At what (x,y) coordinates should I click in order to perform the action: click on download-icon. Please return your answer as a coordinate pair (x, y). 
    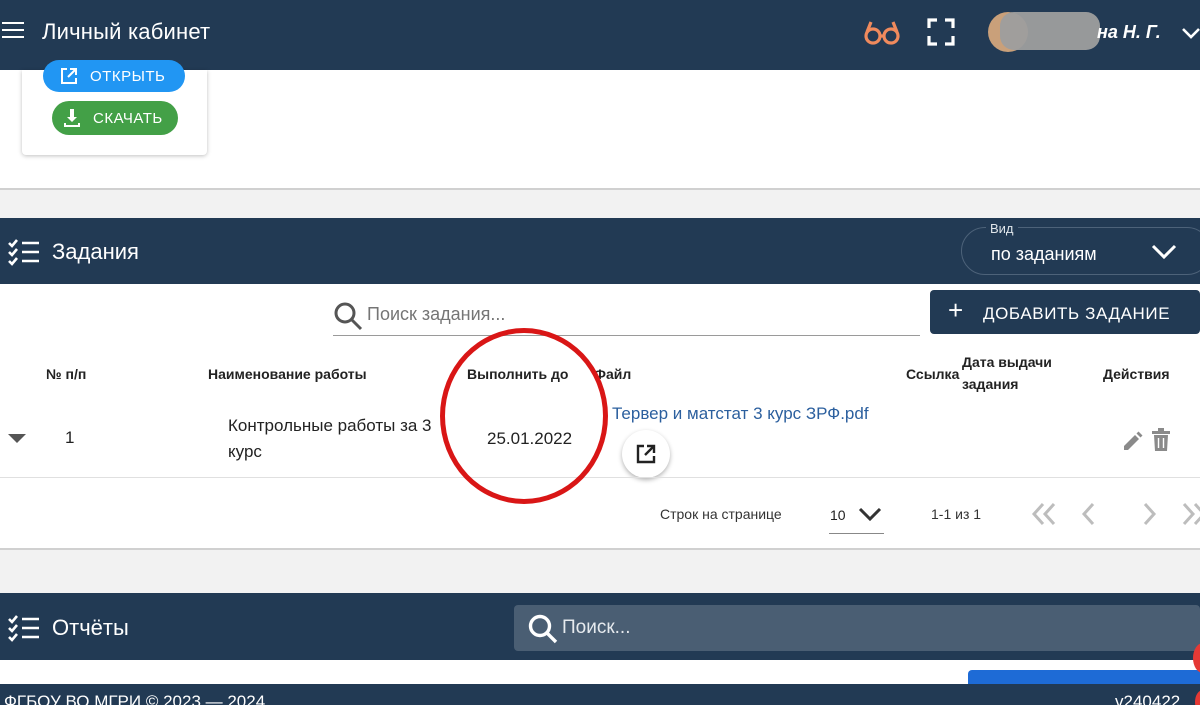
    Looking at the image, I should click on (72, 118).